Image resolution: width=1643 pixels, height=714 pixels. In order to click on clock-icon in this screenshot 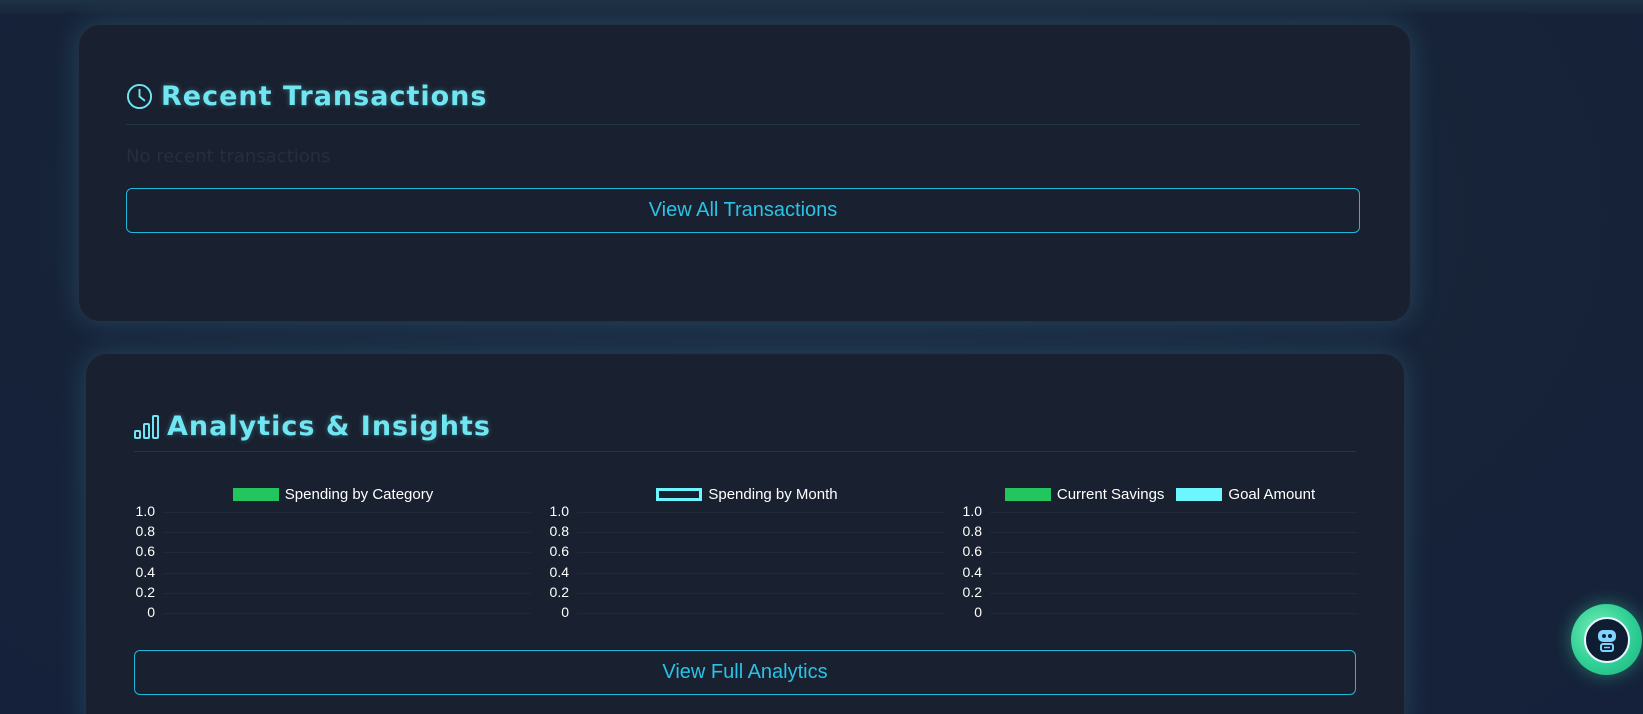, I will do `click(139, 96)`.